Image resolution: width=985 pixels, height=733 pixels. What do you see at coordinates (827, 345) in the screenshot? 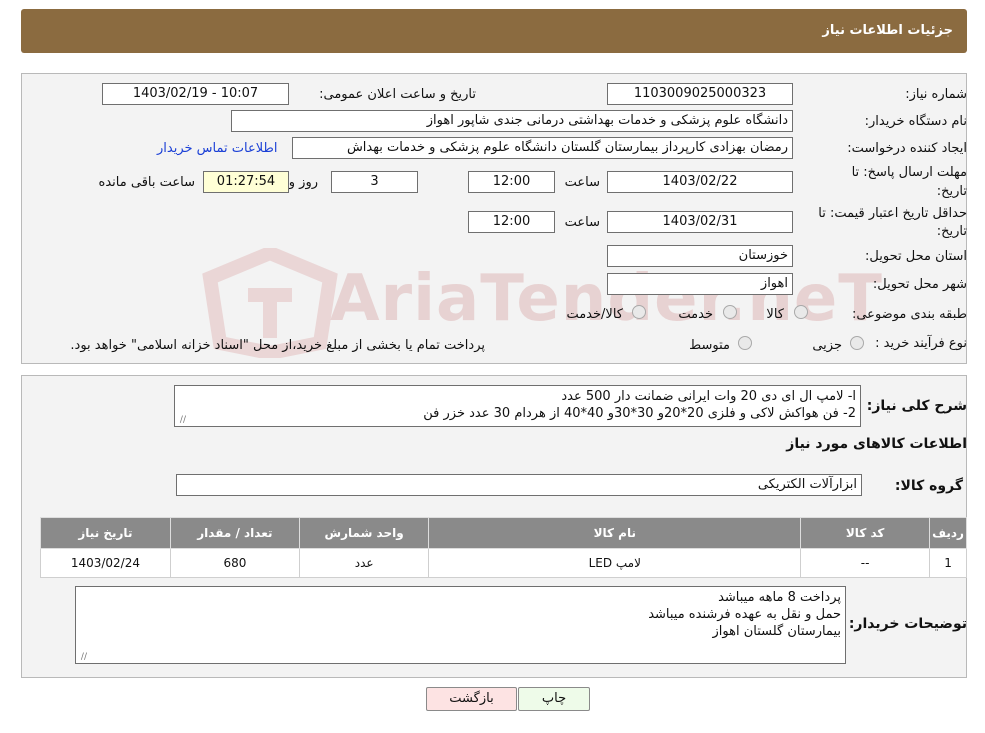
I see `process-minor-label: جزیی` at bounding box center [827, 345].